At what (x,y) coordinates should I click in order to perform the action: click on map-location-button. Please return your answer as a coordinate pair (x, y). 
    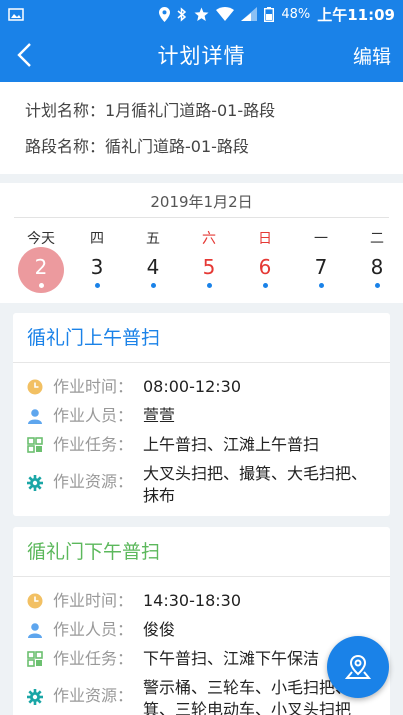
    Looking at the image, I should click on (358, 667).